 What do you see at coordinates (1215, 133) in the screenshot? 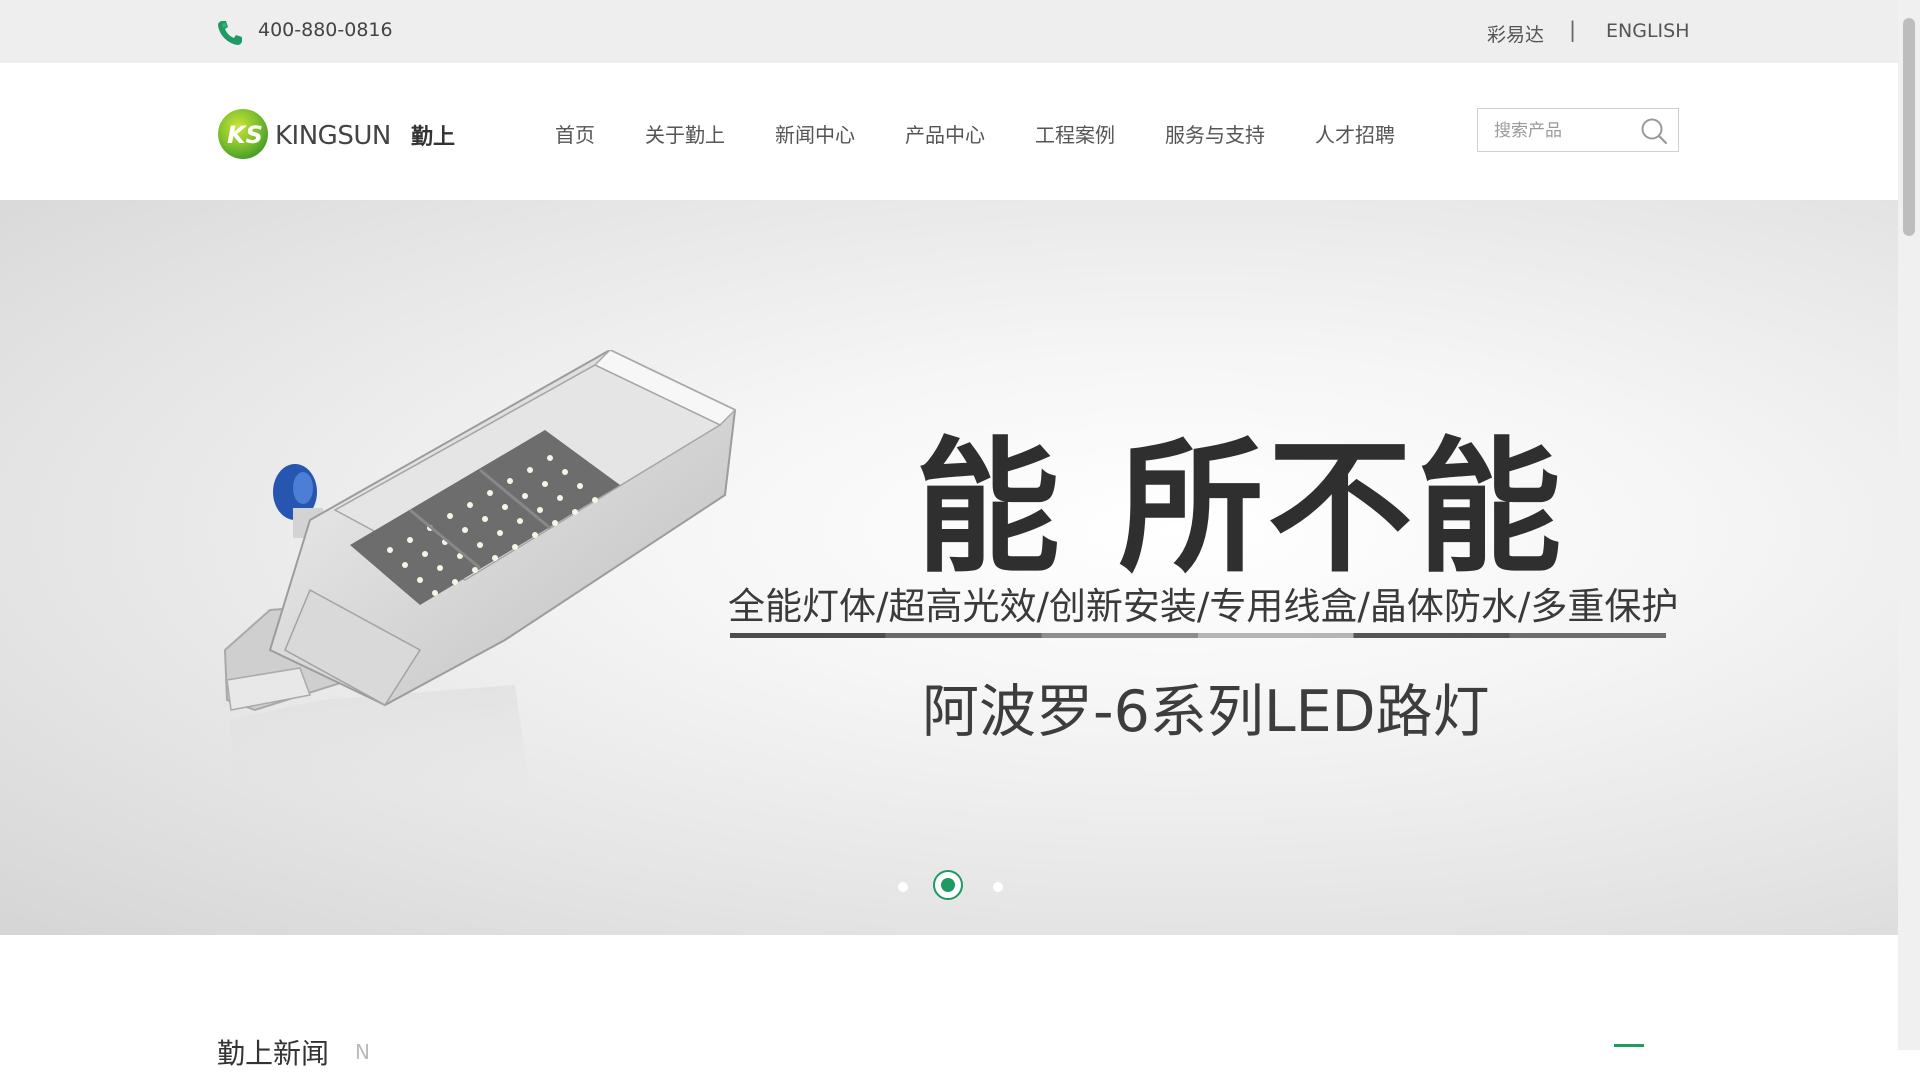
I see `nav-item-support: 服务与支持` at bounding box center [1215, 133].